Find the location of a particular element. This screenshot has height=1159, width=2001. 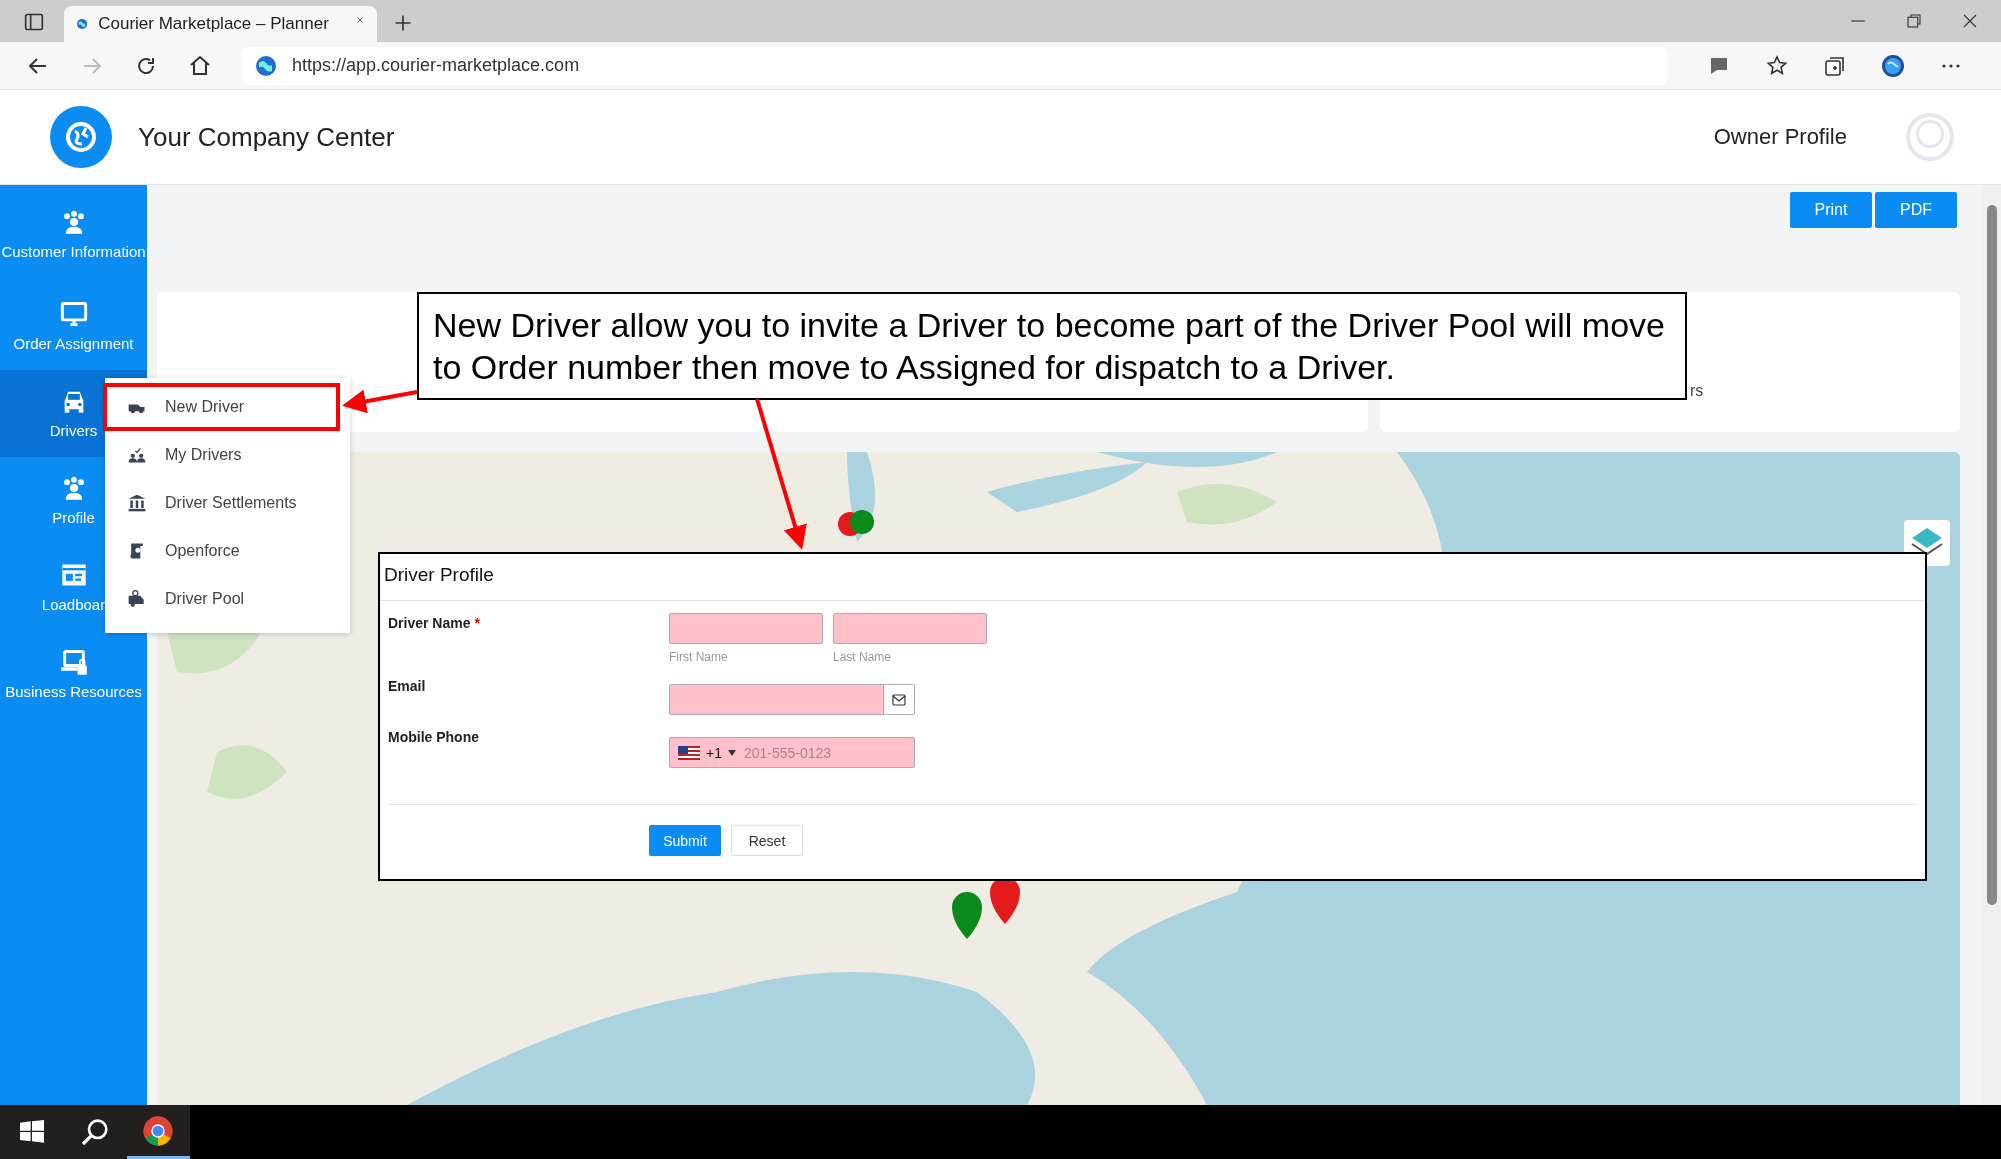

field-hint: Last Name is located at coordinates (863, 657).